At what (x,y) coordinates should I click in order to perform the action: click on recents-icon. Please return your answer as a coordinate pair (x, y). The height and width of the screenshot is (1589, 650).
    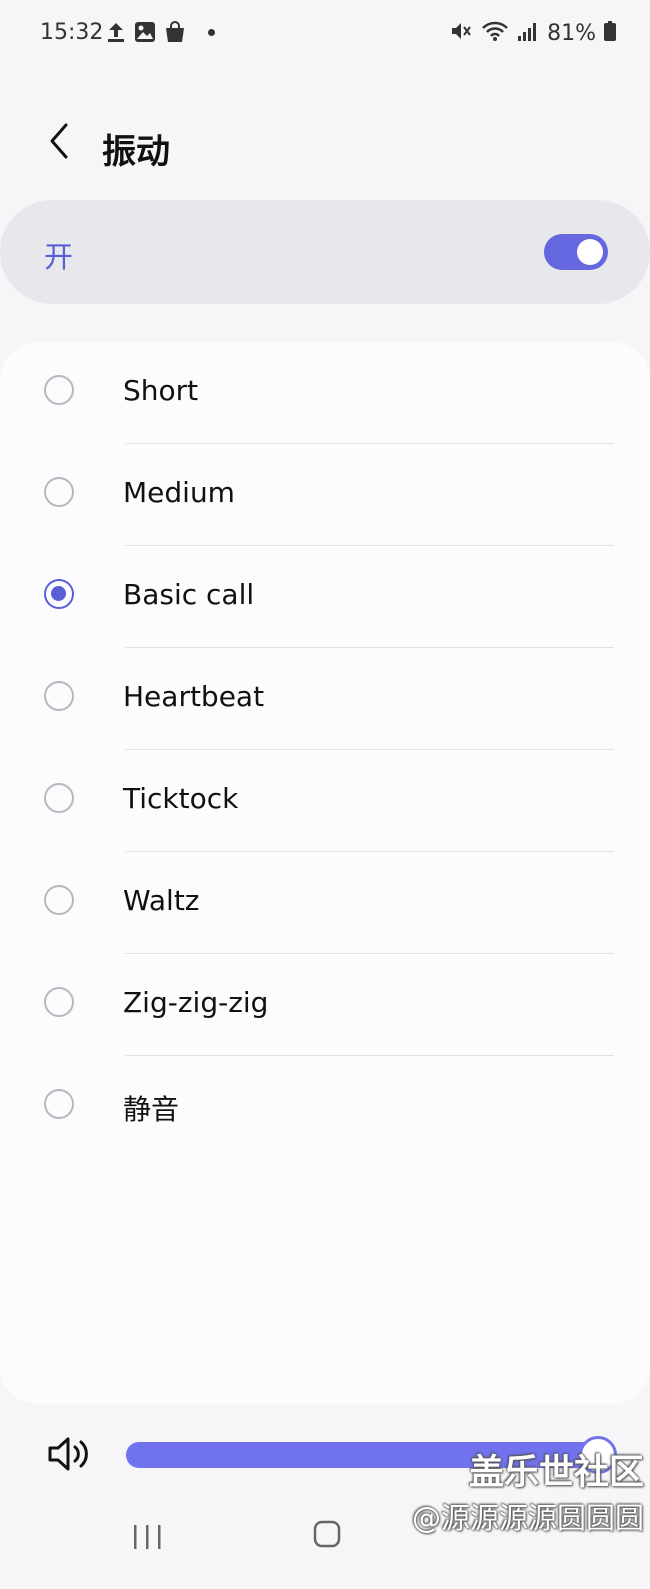
    Looking at the image, I should click on (147, 1537).